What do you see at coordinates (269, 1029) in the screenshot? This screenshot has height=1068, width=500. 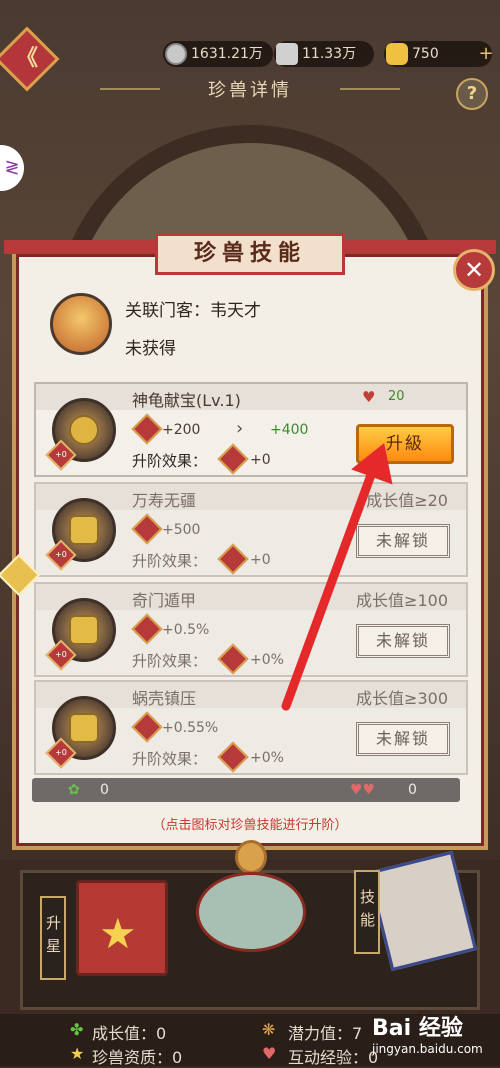 I see `paw-icon: ❋` at bounding box center [269, 1029].